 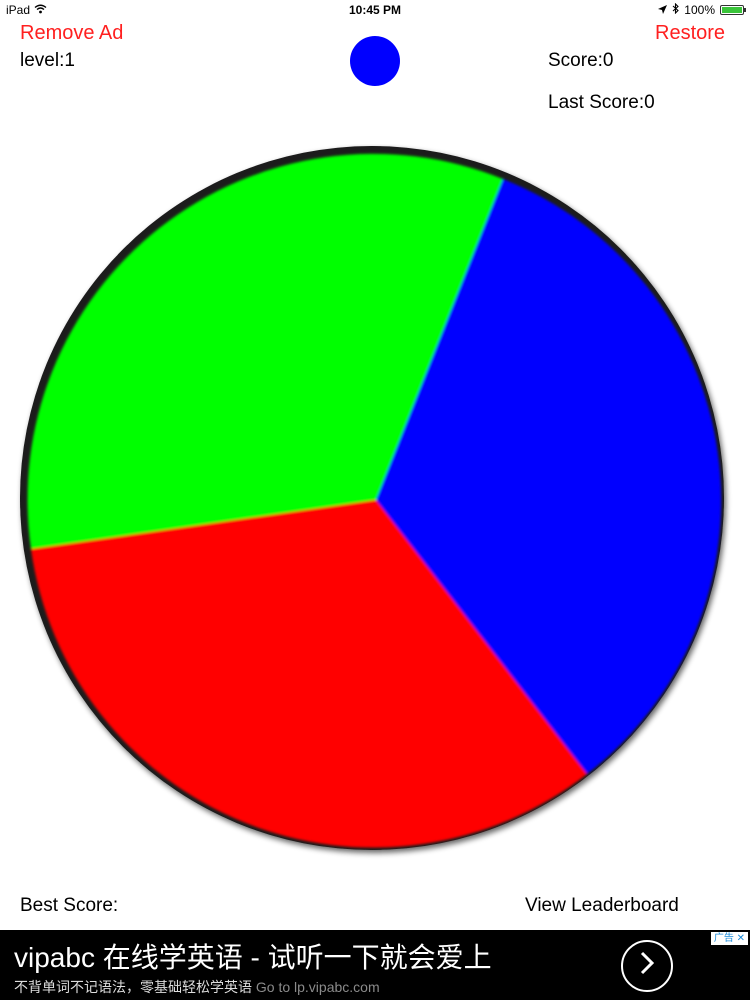 I want to click on ad-close-icon: ✕, so click(x=741, y=938).